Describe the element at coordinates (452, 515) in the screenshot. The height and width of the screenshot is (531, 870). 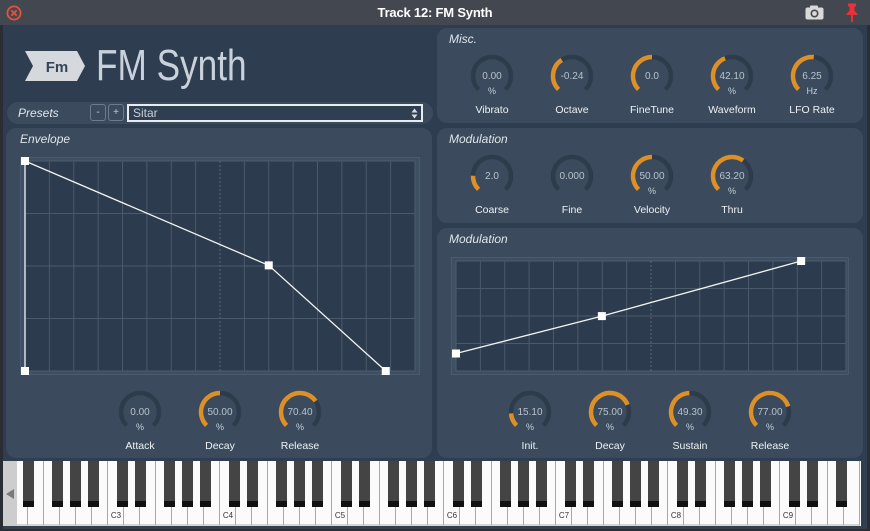
I see `key-label: C6` at that location.